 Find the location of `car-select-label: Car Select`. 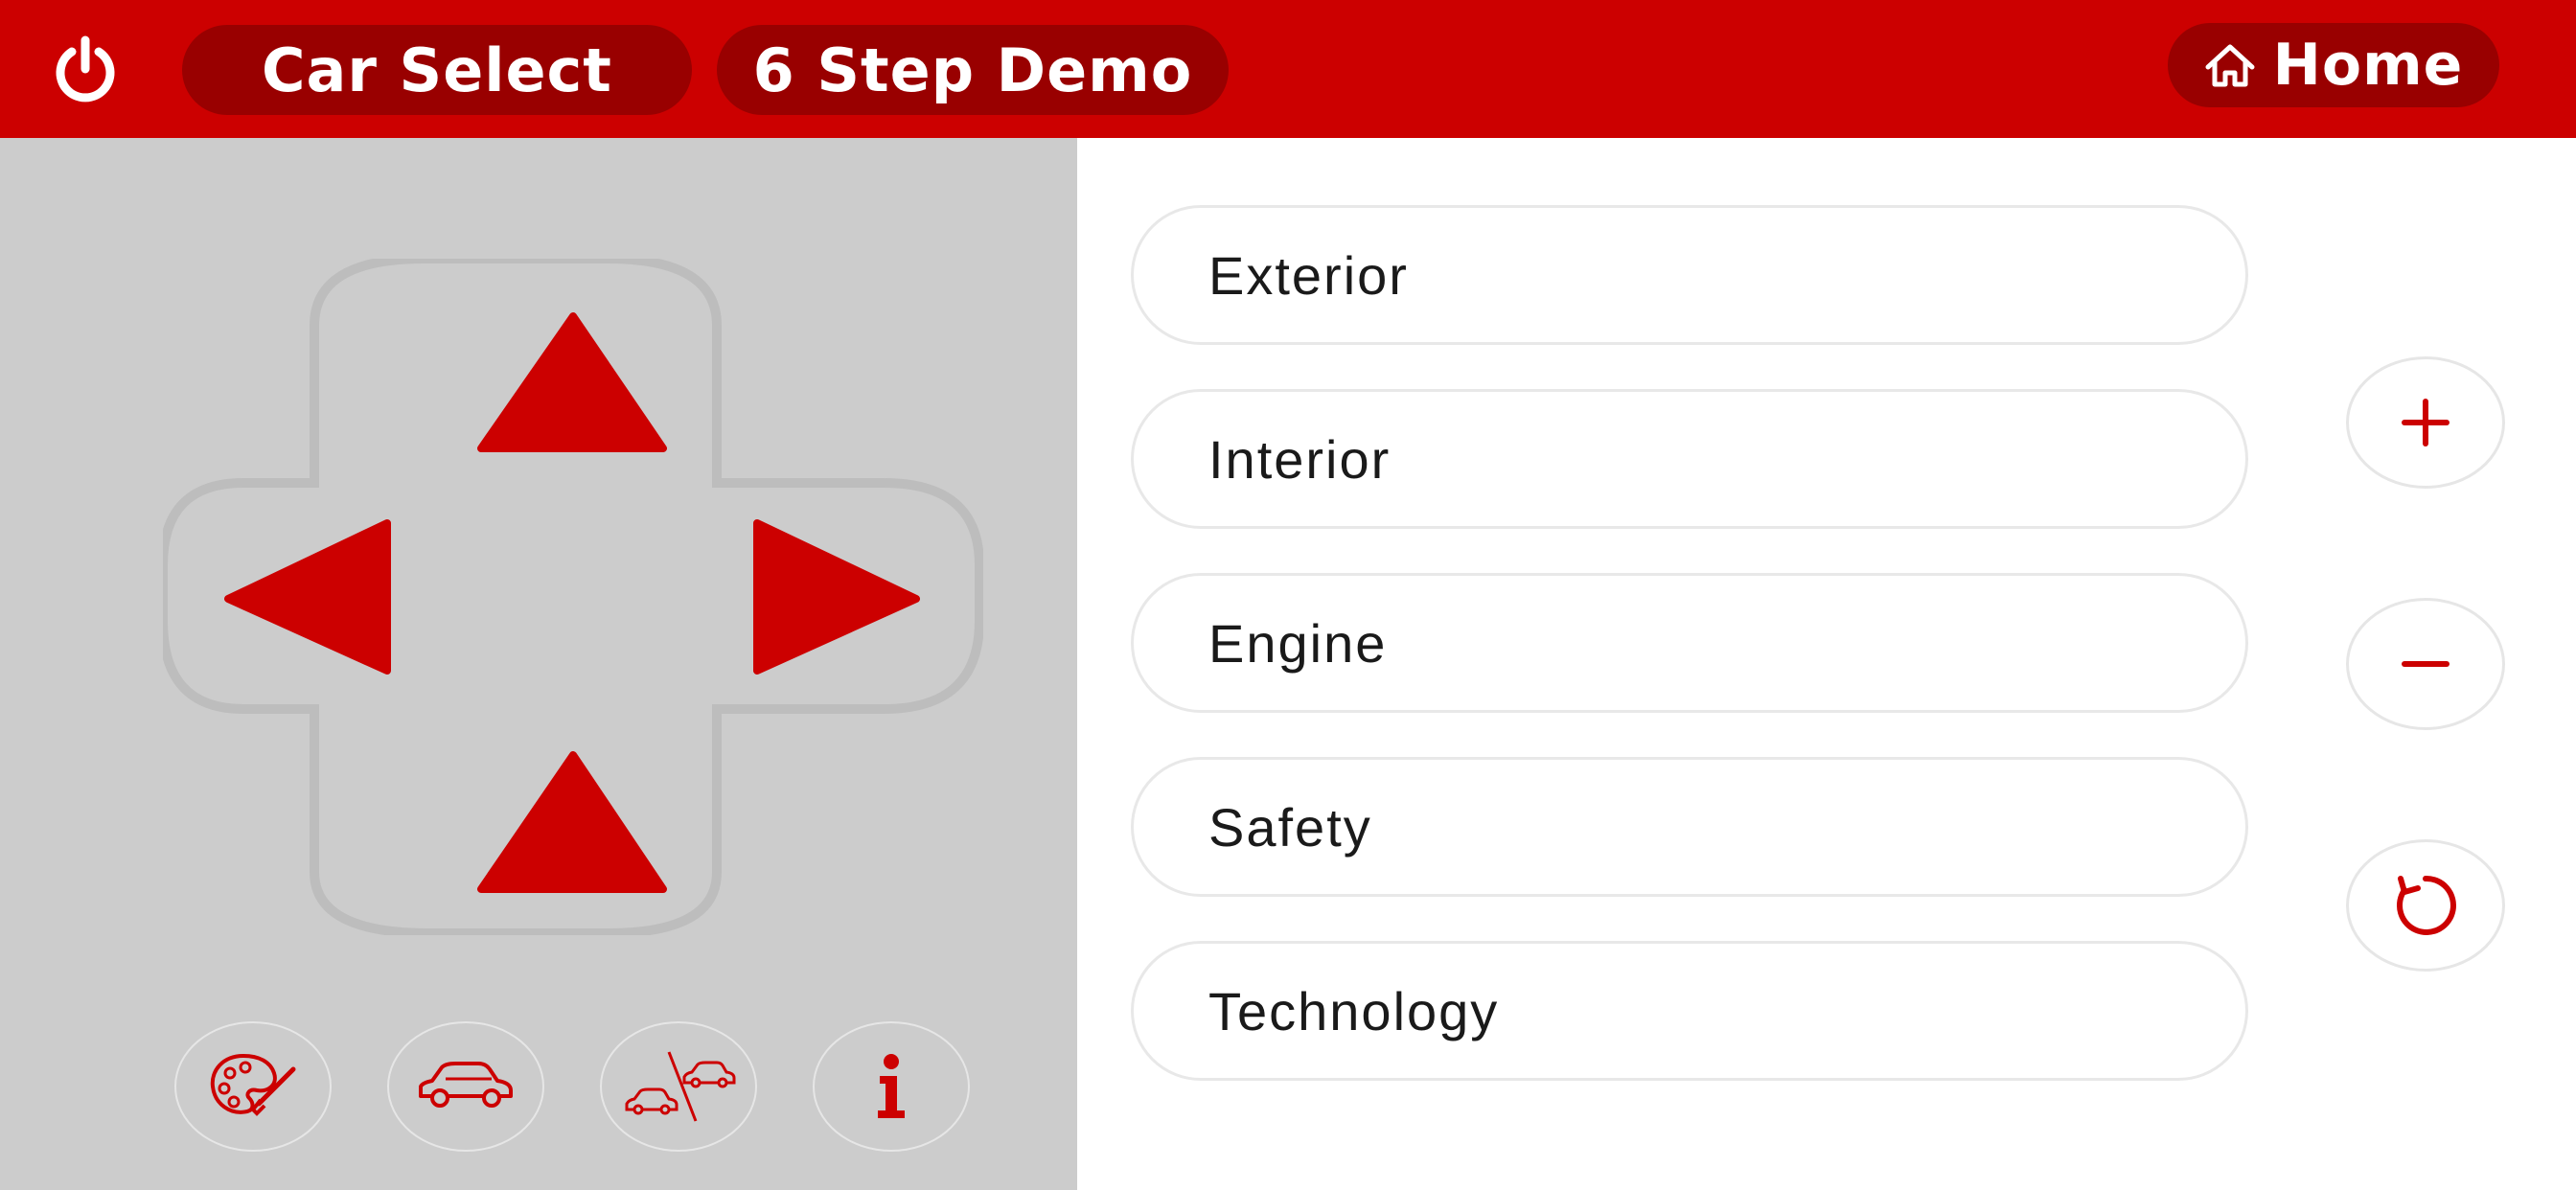

car-select-label: Car Select is located at coordinates (437, 70).